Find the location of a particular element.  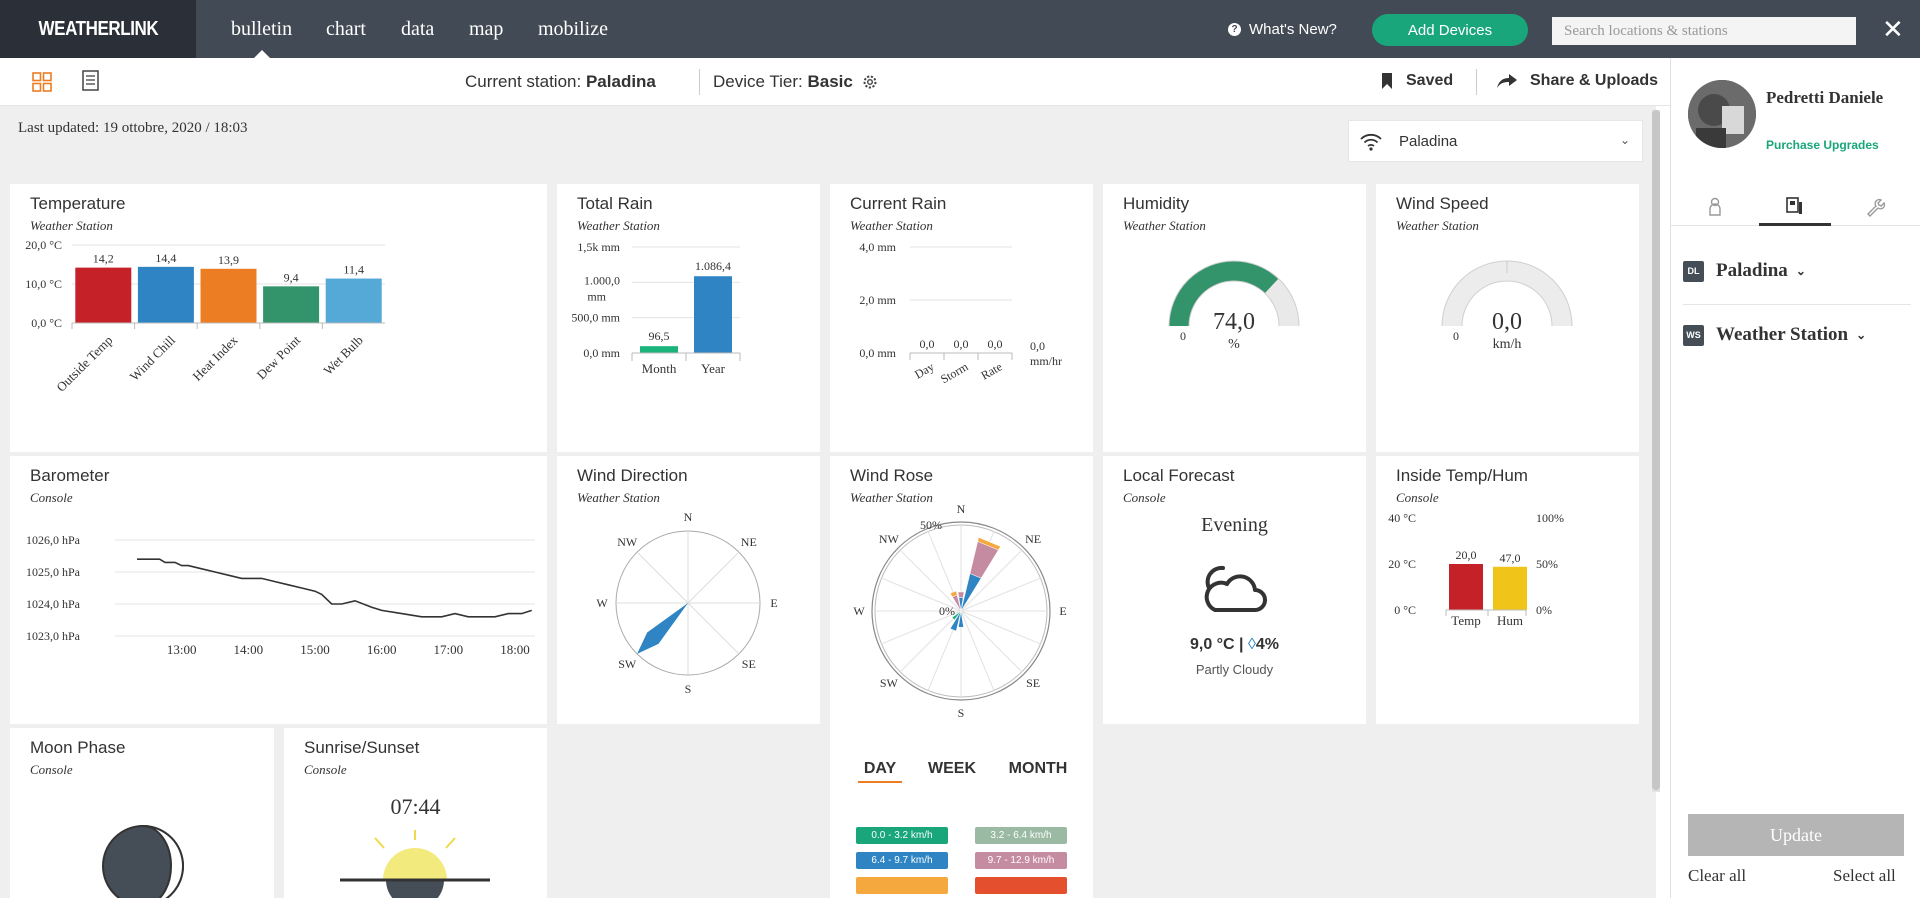

x-tick-label: Storm is located at coordinates (954, 372).